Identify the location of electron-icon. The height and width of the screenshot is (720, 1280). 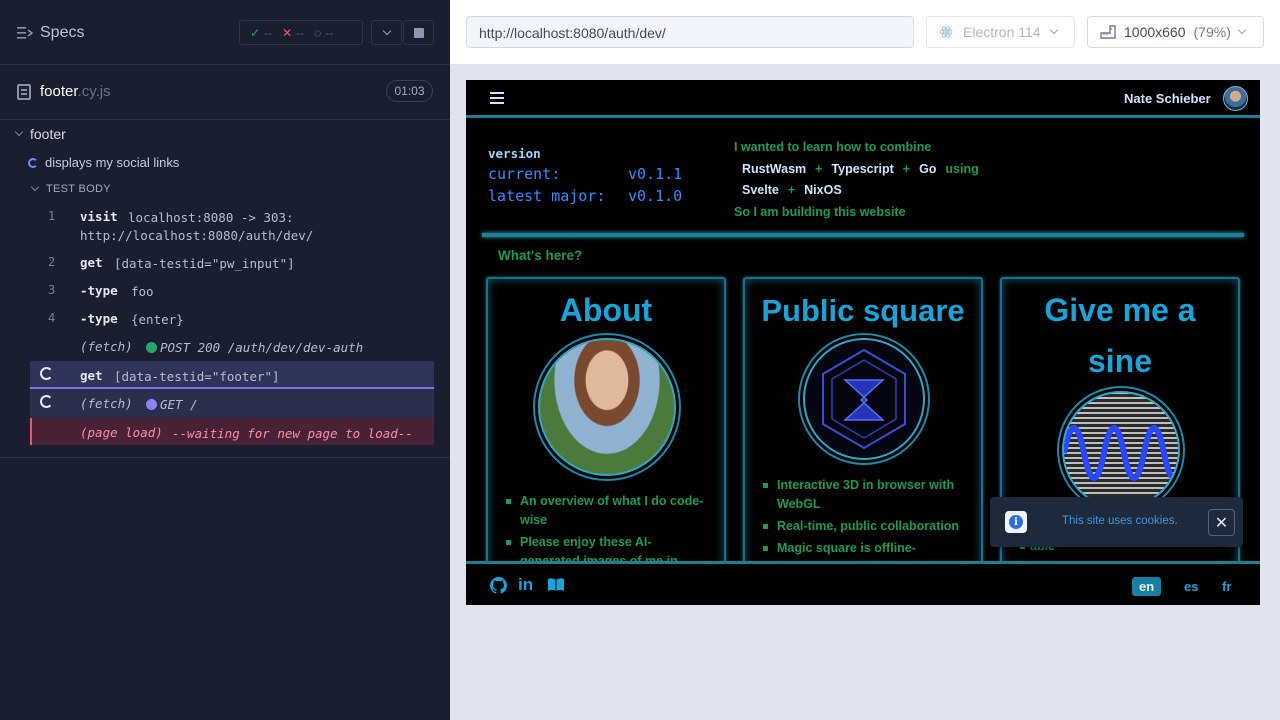
(946, 32).